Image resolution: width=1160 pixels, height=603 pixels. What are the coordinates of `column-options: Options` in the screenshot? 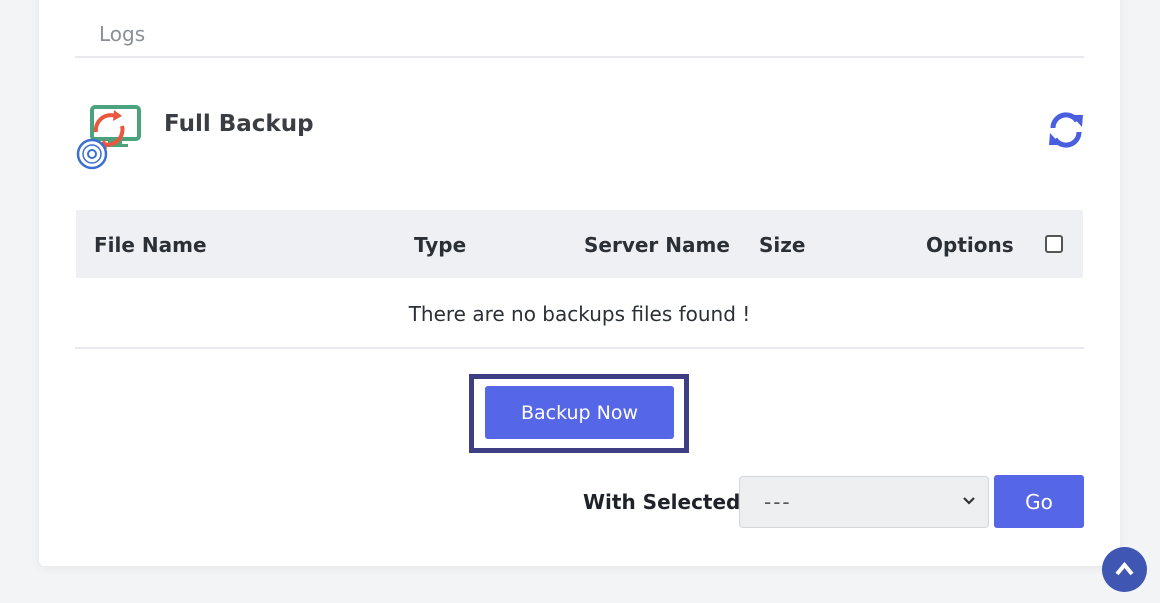 It's located at (970, 245).